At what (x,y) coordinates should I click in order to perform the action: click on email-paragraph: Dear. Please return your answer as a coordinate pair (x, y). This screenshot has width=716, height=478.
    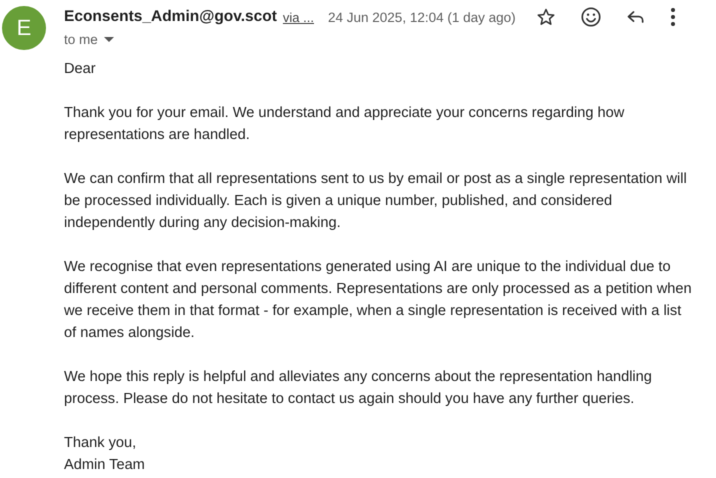
    Looking at the image, I should click on (80, 69).